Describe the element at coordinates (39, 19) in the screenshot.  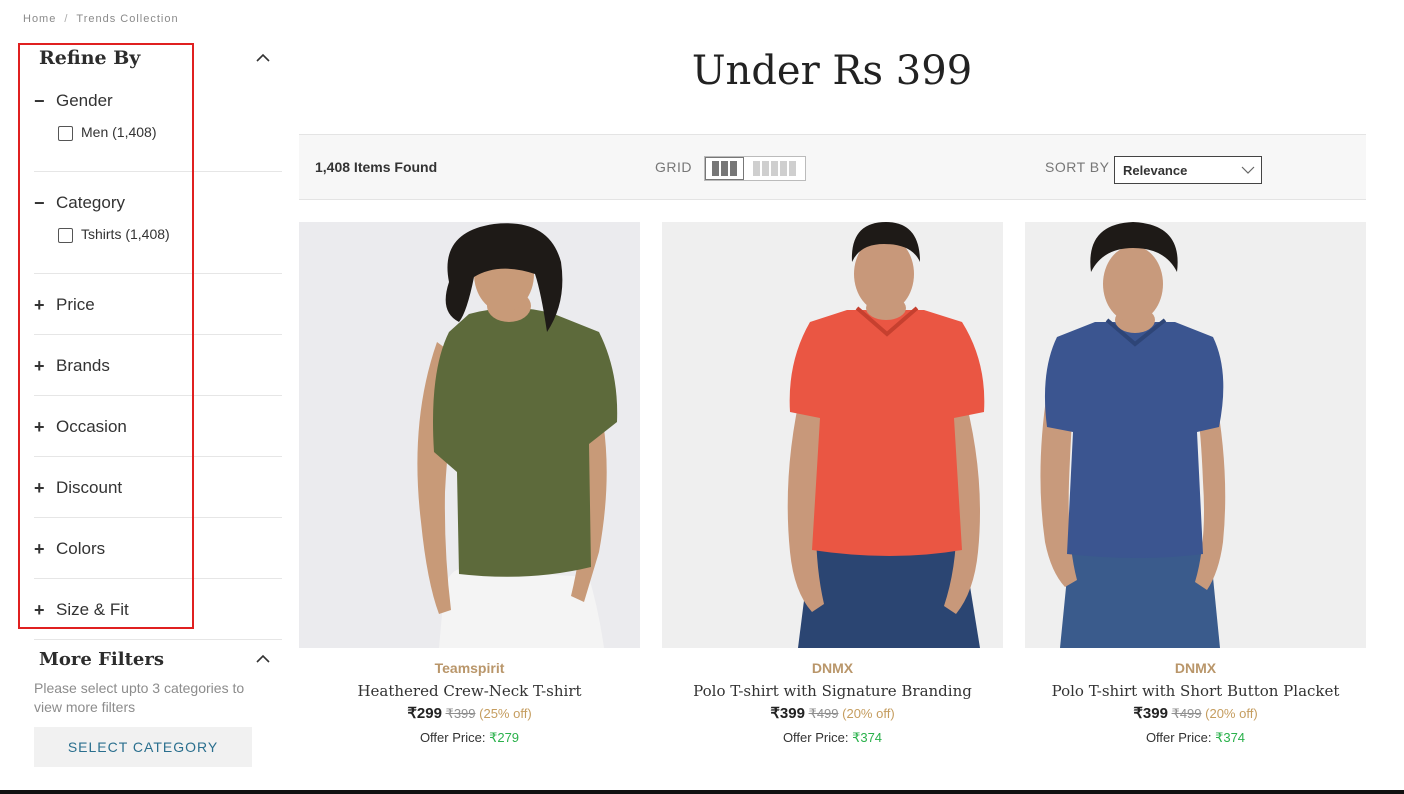
I see `breadcrumb-home: Home` at that location.